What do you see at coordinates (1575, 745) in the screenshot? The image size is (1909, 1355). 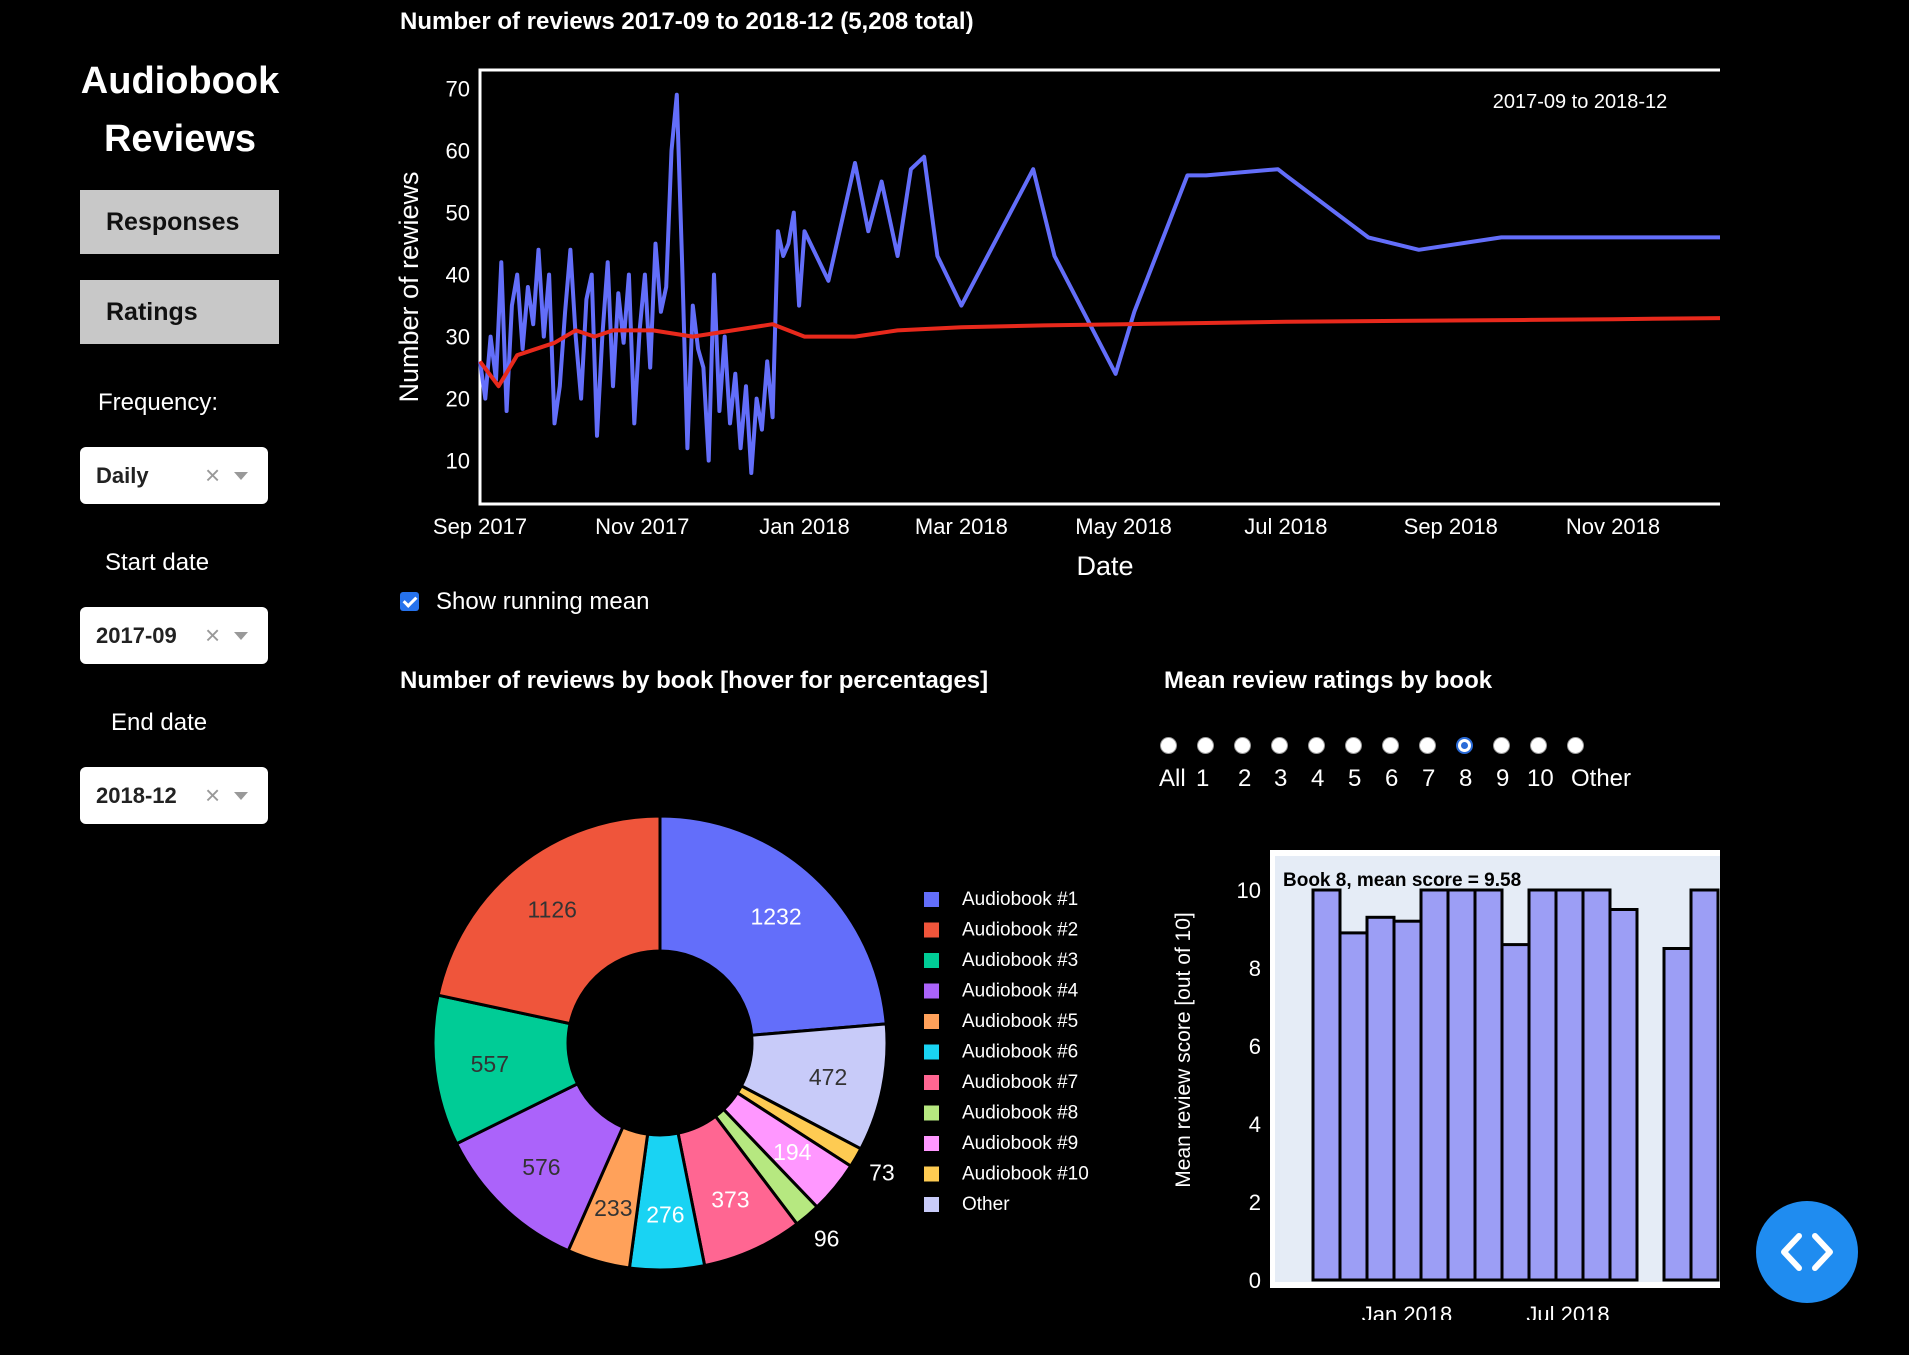 I see `radio-book-other` at bounding box center [1575, 745].